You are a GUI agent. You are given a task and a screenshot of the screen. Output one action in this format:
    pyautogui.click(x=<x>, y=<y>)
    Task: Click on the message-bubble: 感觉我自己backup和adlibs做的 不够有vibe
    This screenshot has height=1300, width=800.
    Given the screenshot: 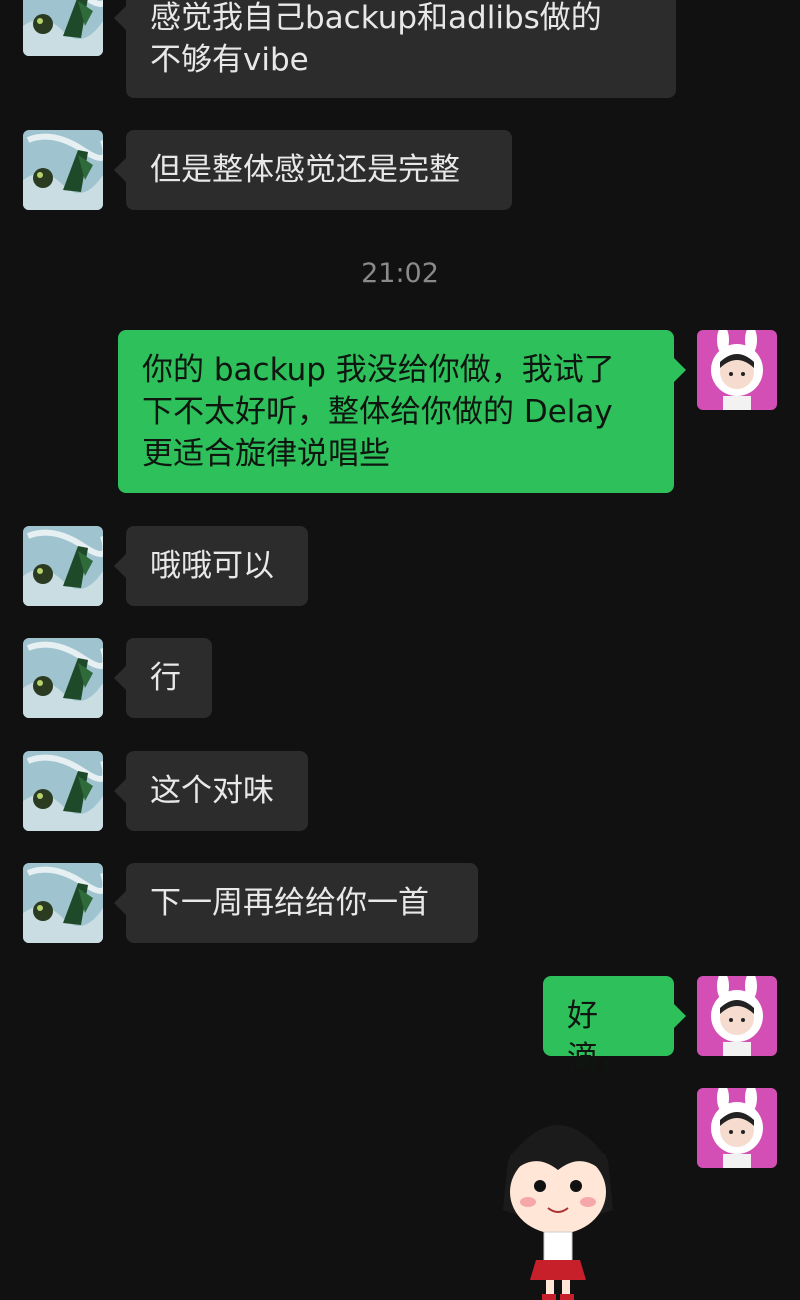 What is the action you would take?
    pyautogui.click(x=395, y=49)
    